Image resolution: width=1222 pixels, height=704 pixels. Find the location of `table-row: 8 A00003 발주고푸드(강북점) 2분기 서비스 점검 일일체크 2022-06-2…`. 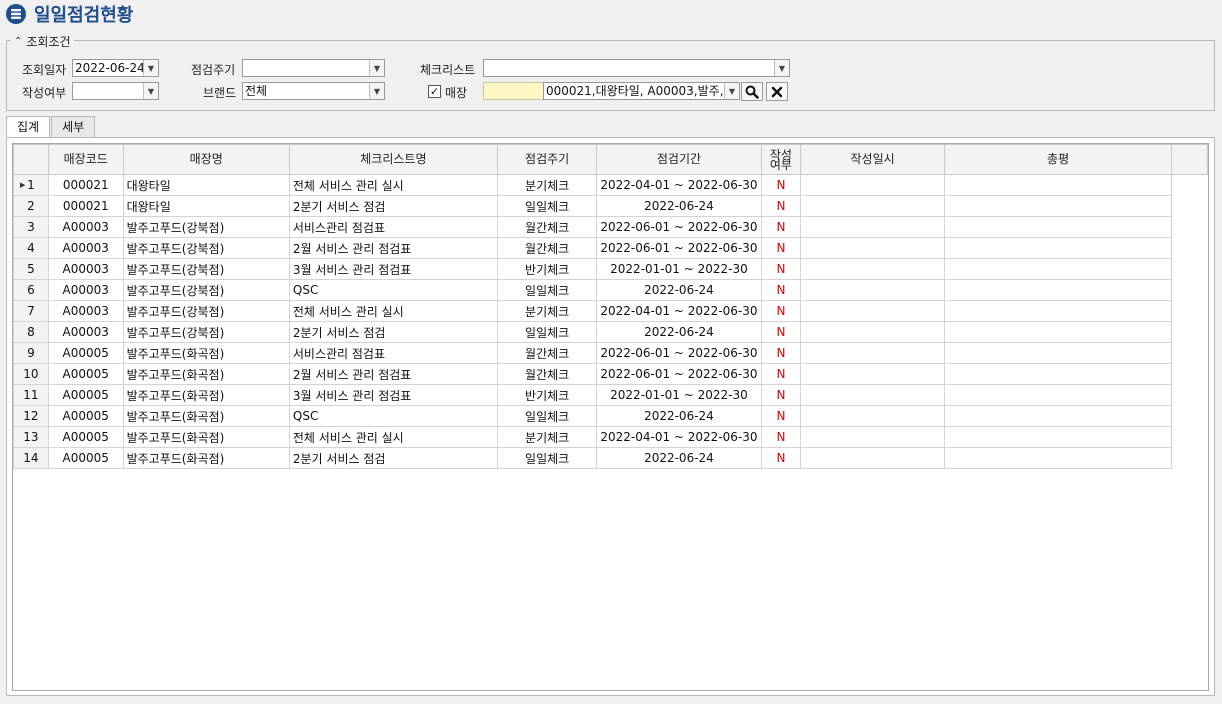

table-row: 8 A00003 발주고푸드(강북점) 2분기 서비스 점검 일일체크 2022-06-2… is located at coordinates (610, 332).